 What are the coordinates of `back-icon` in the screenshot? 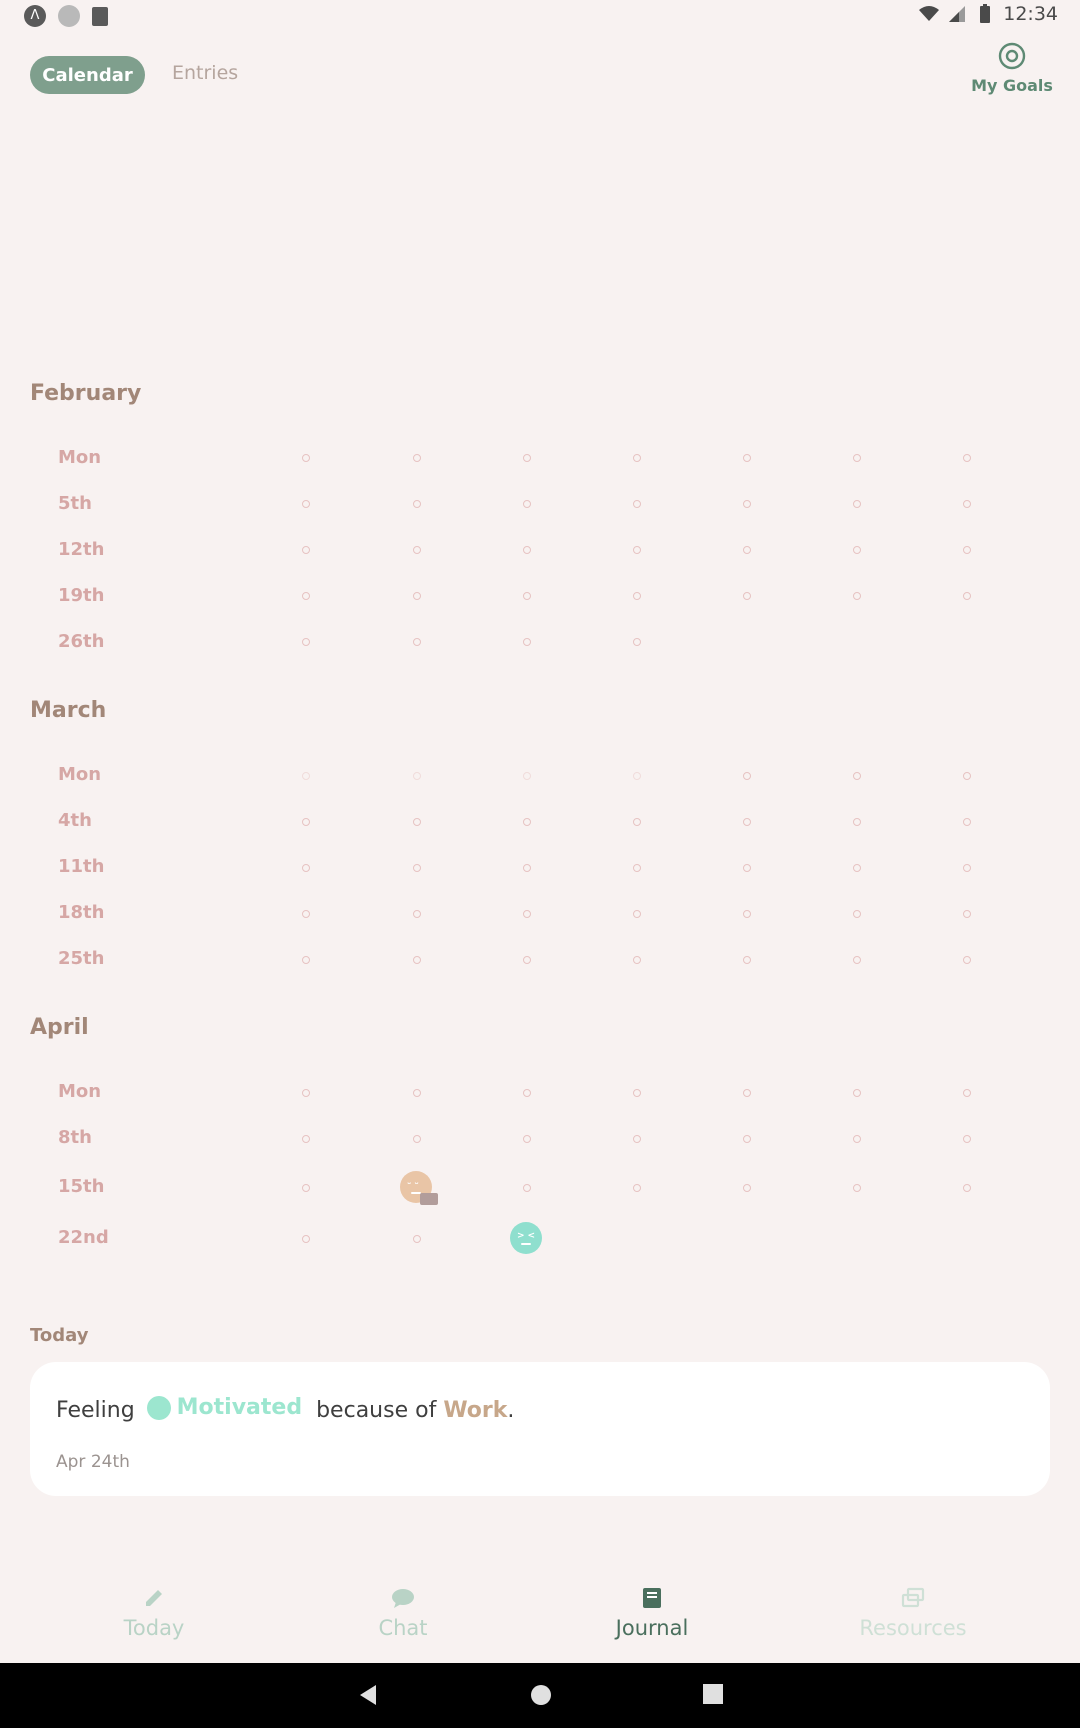 It's located at (368, 1695).